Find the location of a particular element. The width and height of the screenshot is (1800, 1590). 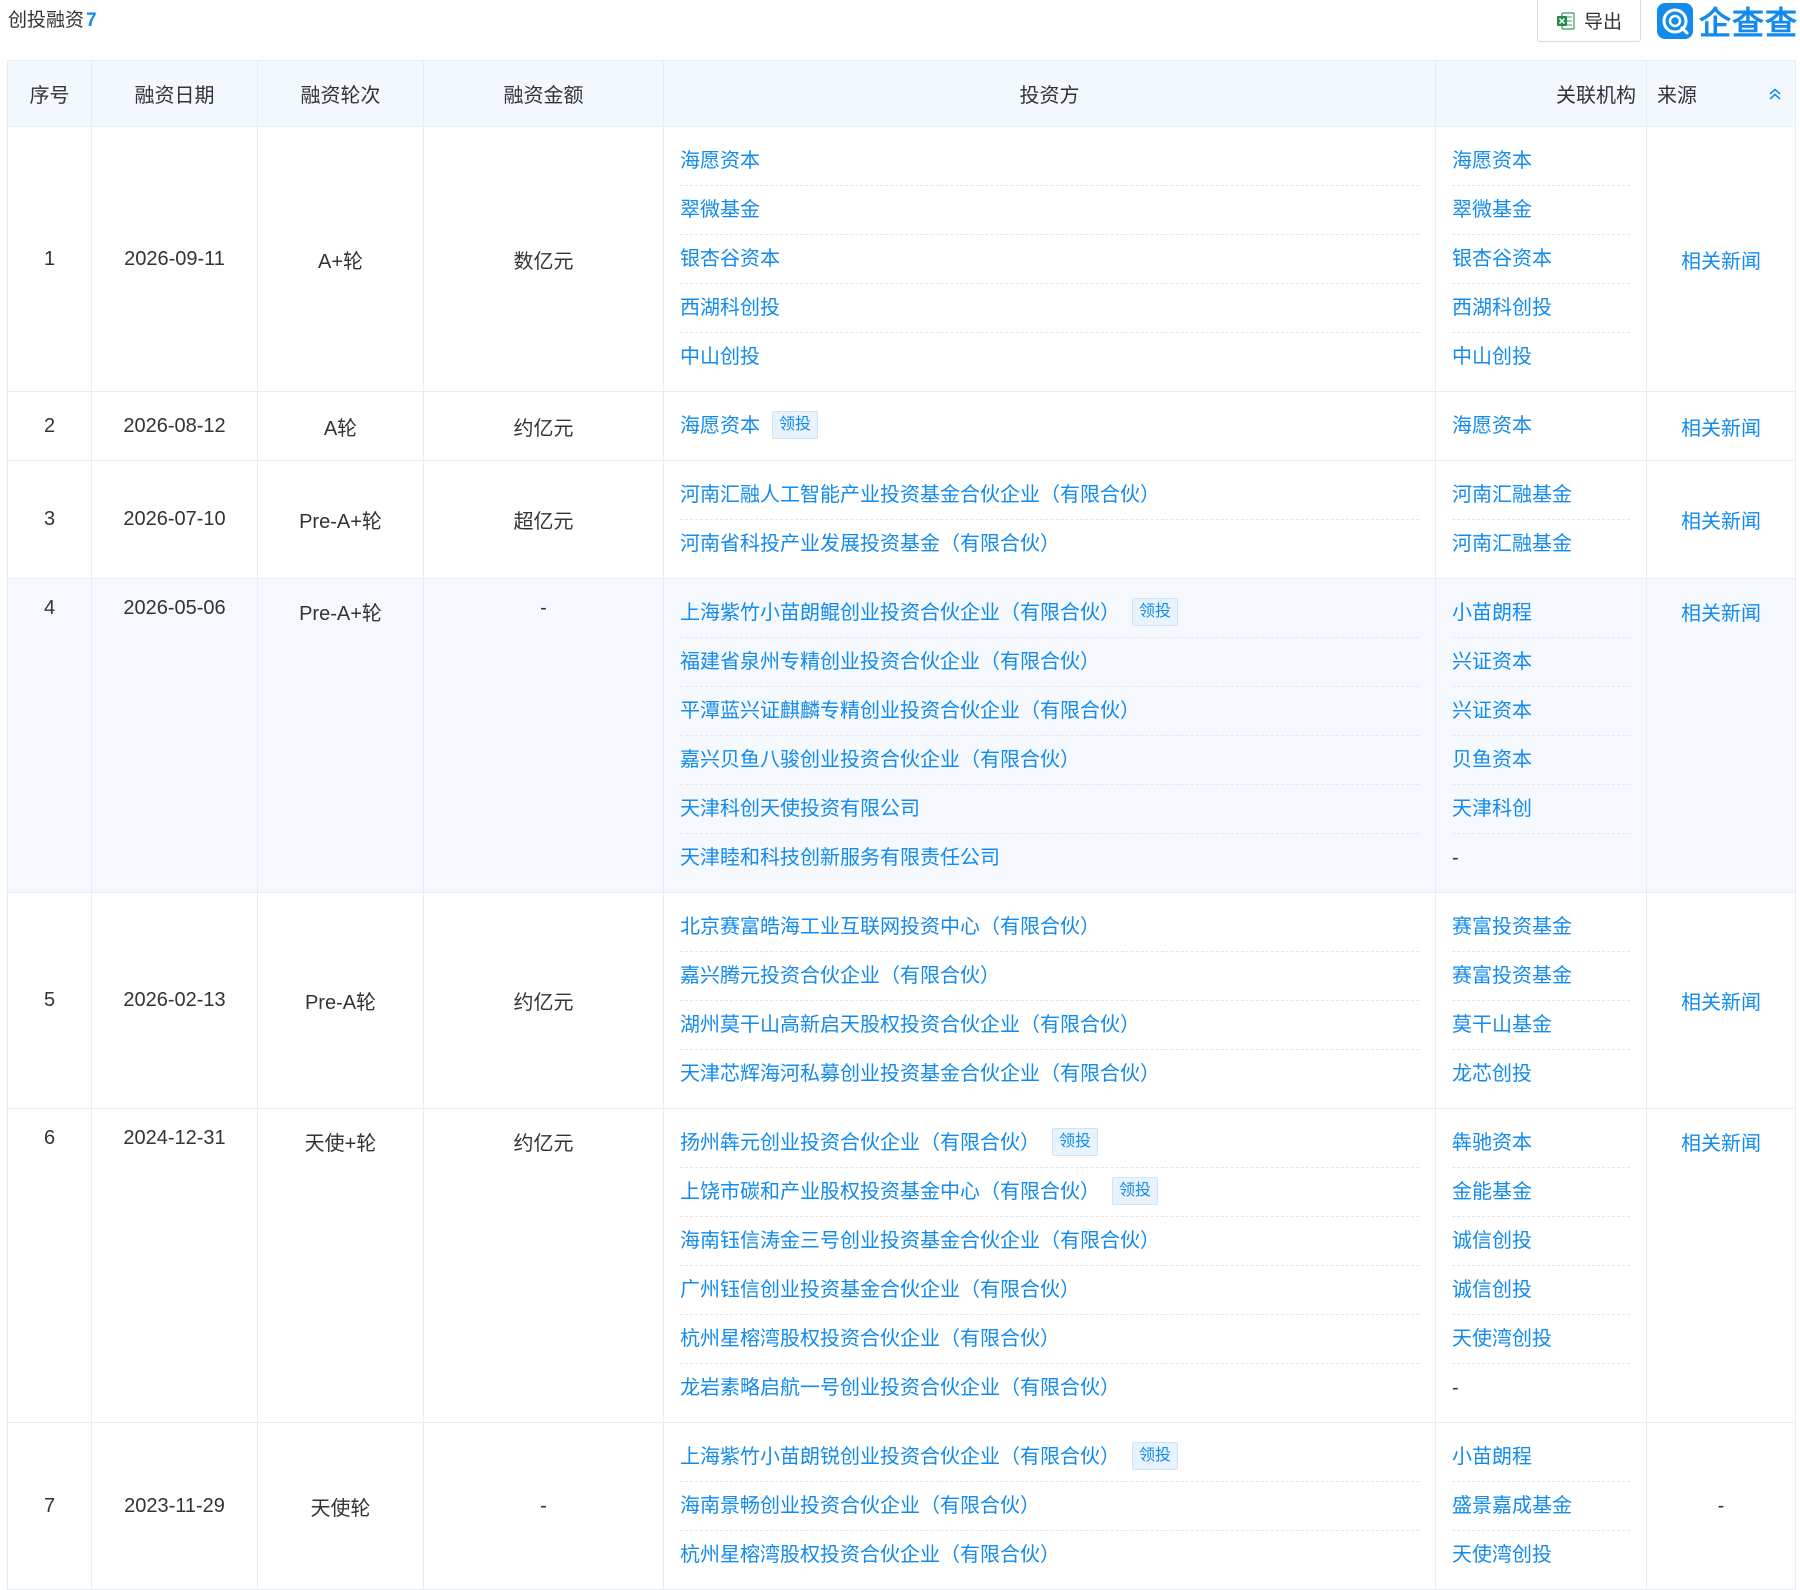

cell-round: Pre-A轮 is located at coordinates (340, 1000).